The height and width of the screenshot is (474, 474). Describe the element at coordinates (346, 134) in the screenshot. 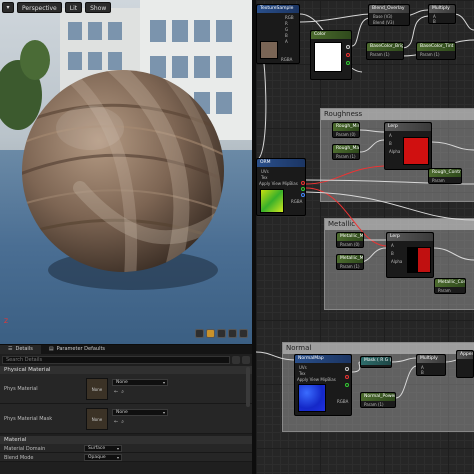

I see `pin-param: Param (0)` at that location.